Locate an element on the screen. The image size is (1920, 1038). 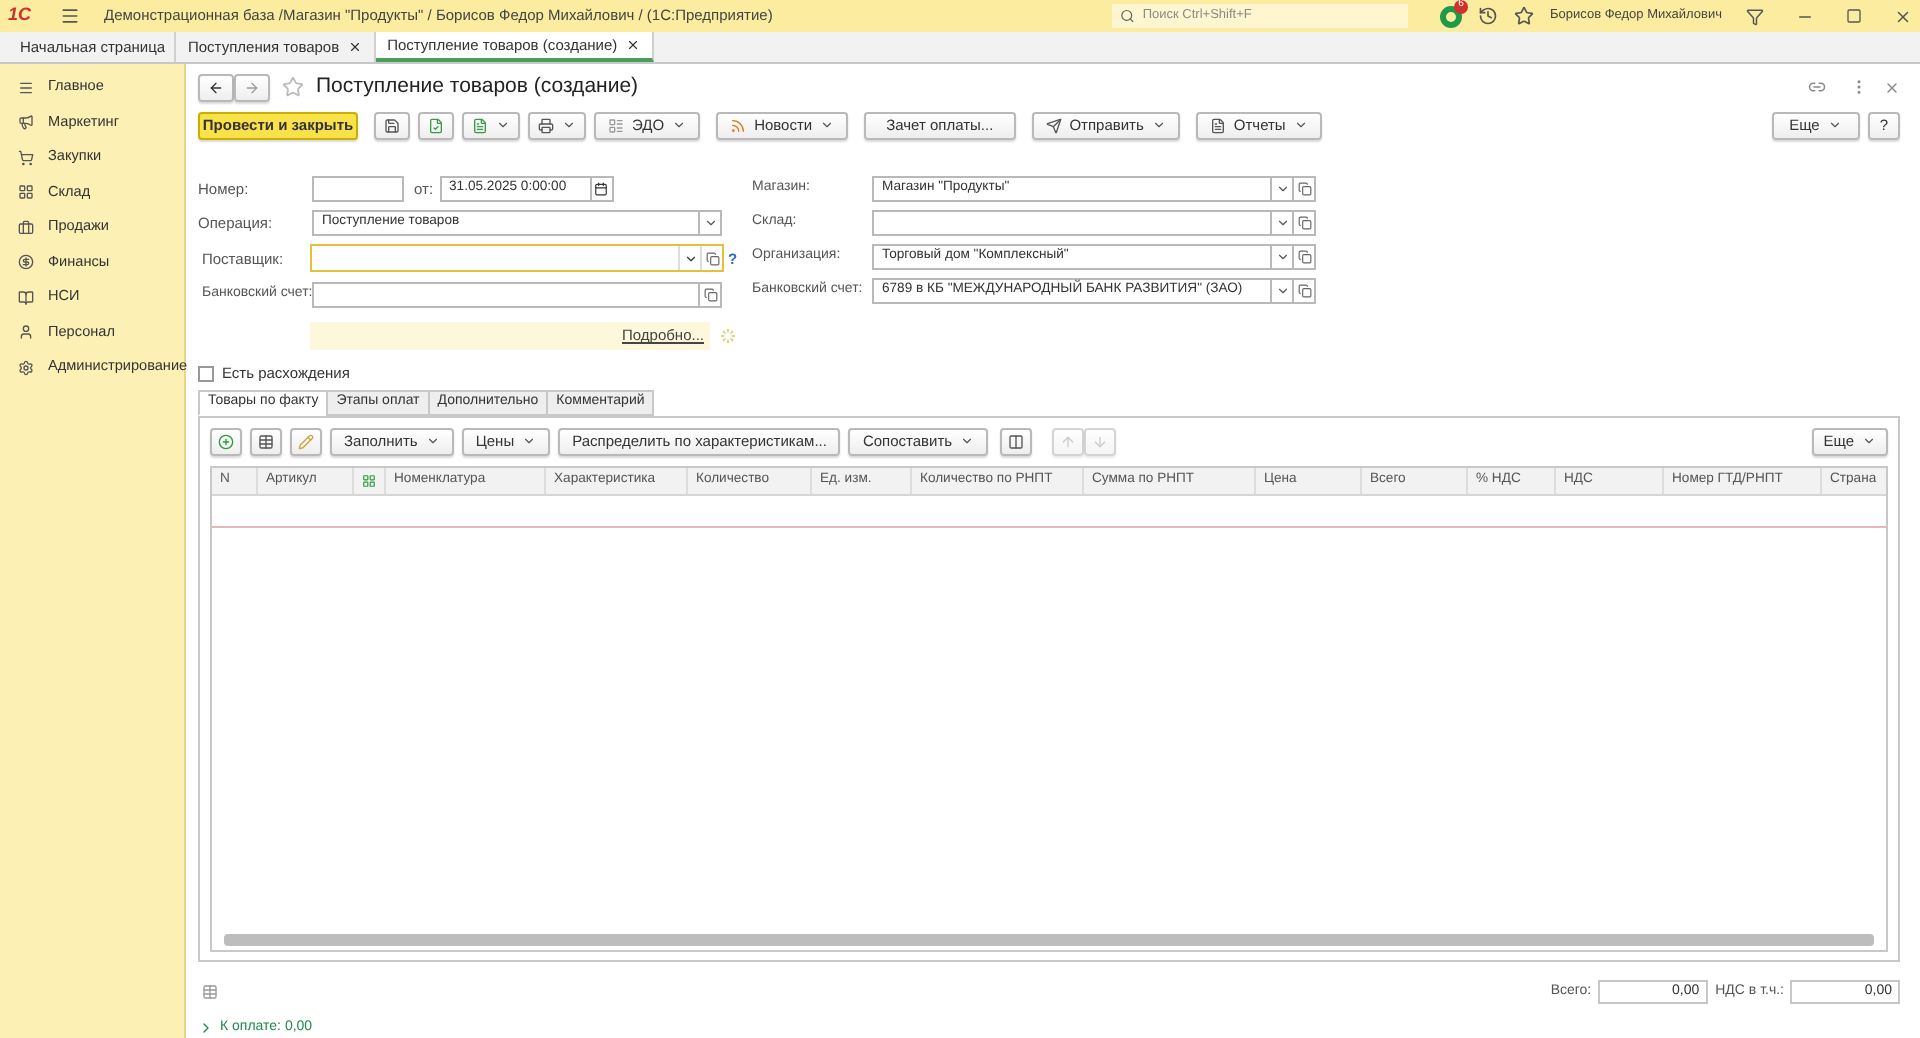
settings-icon is located at coordinates (26, 367).